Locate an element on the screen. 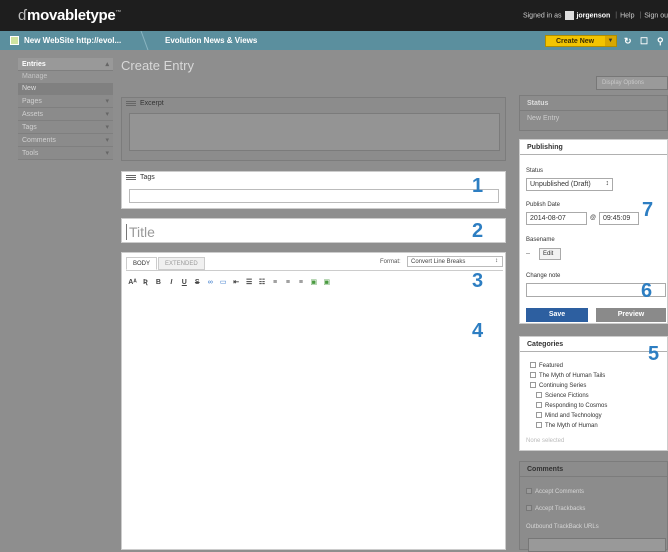  preview-button: Preview is located at coordinates (631, 315).